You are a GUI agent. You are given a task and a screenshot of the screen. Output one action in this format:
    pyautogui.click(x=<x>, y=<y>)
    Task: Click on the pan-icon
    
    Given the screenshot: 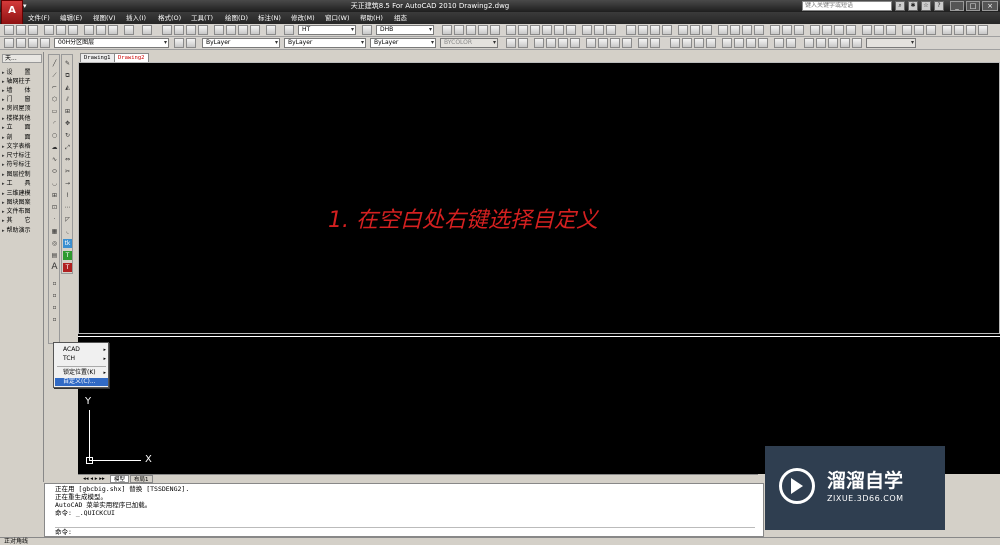 What is the action you would take?
    pyautogui.click(x=167, y=30)
    